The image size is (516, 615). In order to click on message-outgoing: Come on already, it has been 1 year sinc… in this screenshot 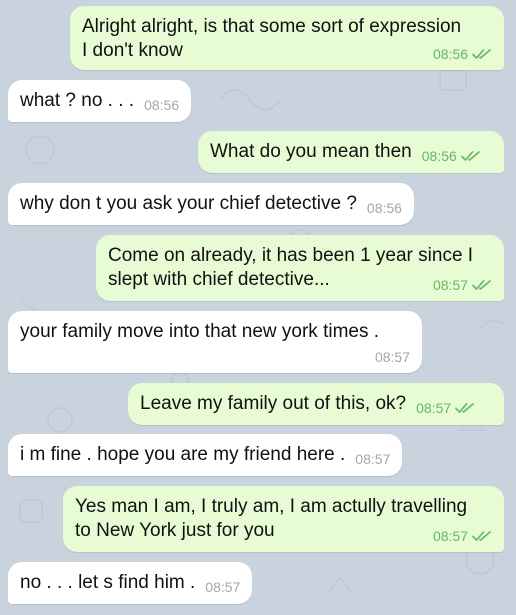, I will do `click(300, 268)`.